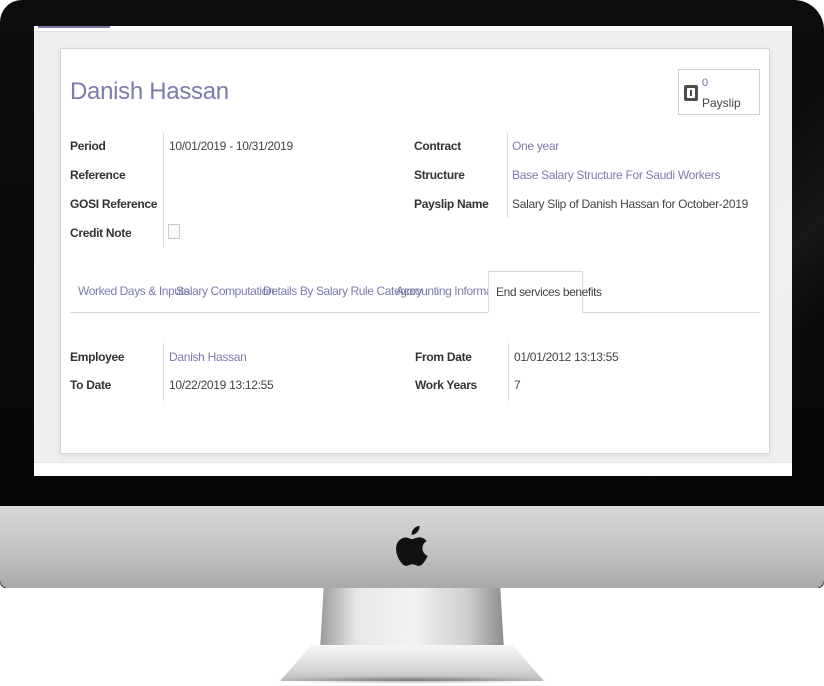 Image resolution: width=824 pixels, height=686 pixels. What do you see at coordinates (719, 92) in the screenshot?
I see `payslip-smart-button: 0 Payslip` at bounding box center [719, 92].